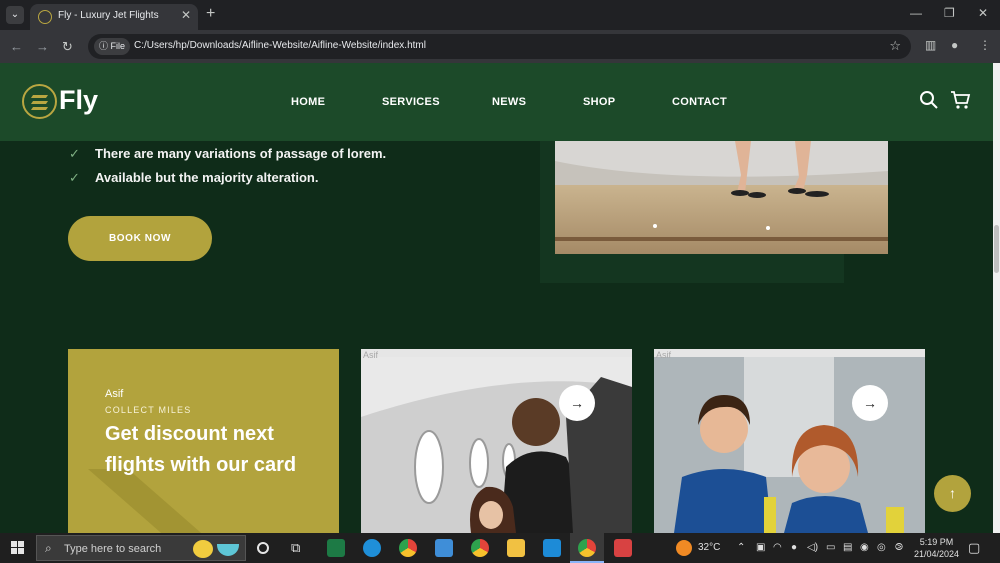 This screenshot has width=1000, height=563. What do you see at coordinates (936, 548) in the screenshot?
I see `taskbar-clock: 5:19 PM 21/04/2024` at bounding box center [936, 548].